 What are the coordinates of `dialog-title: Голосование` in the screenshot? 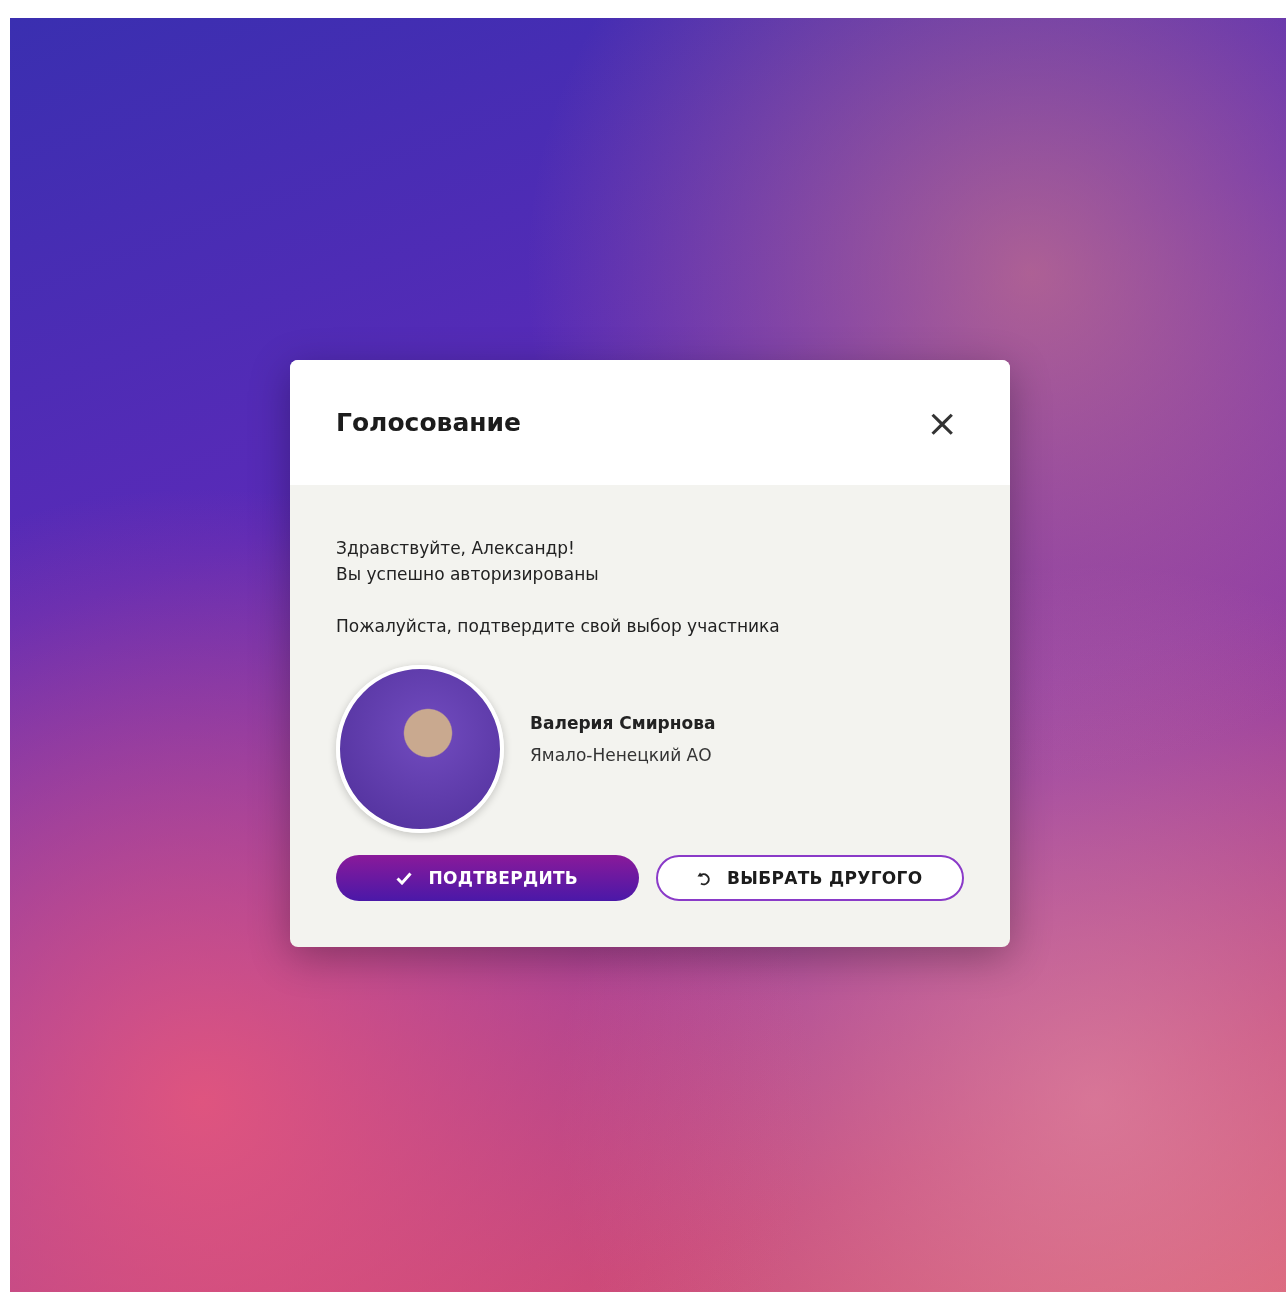 It's located at (429, 422).